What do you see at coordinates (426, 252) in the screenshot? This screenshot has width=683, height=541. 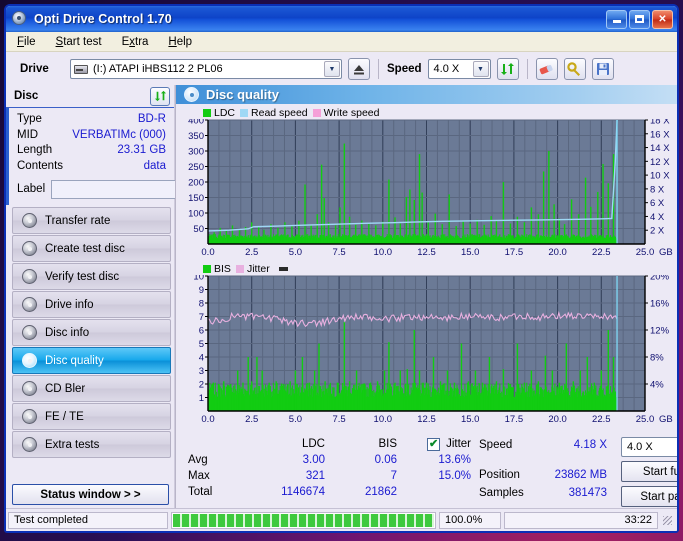 I see `svg-text: 12.5` at bounding box center [426, 252].